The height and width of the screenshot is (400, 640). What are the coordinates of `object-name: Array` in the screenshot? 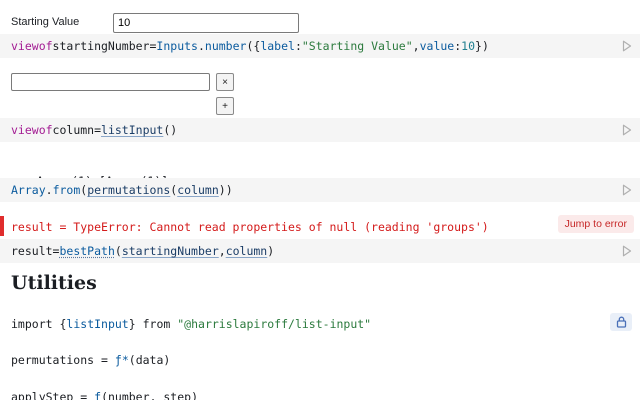 It's located at (28, 190).